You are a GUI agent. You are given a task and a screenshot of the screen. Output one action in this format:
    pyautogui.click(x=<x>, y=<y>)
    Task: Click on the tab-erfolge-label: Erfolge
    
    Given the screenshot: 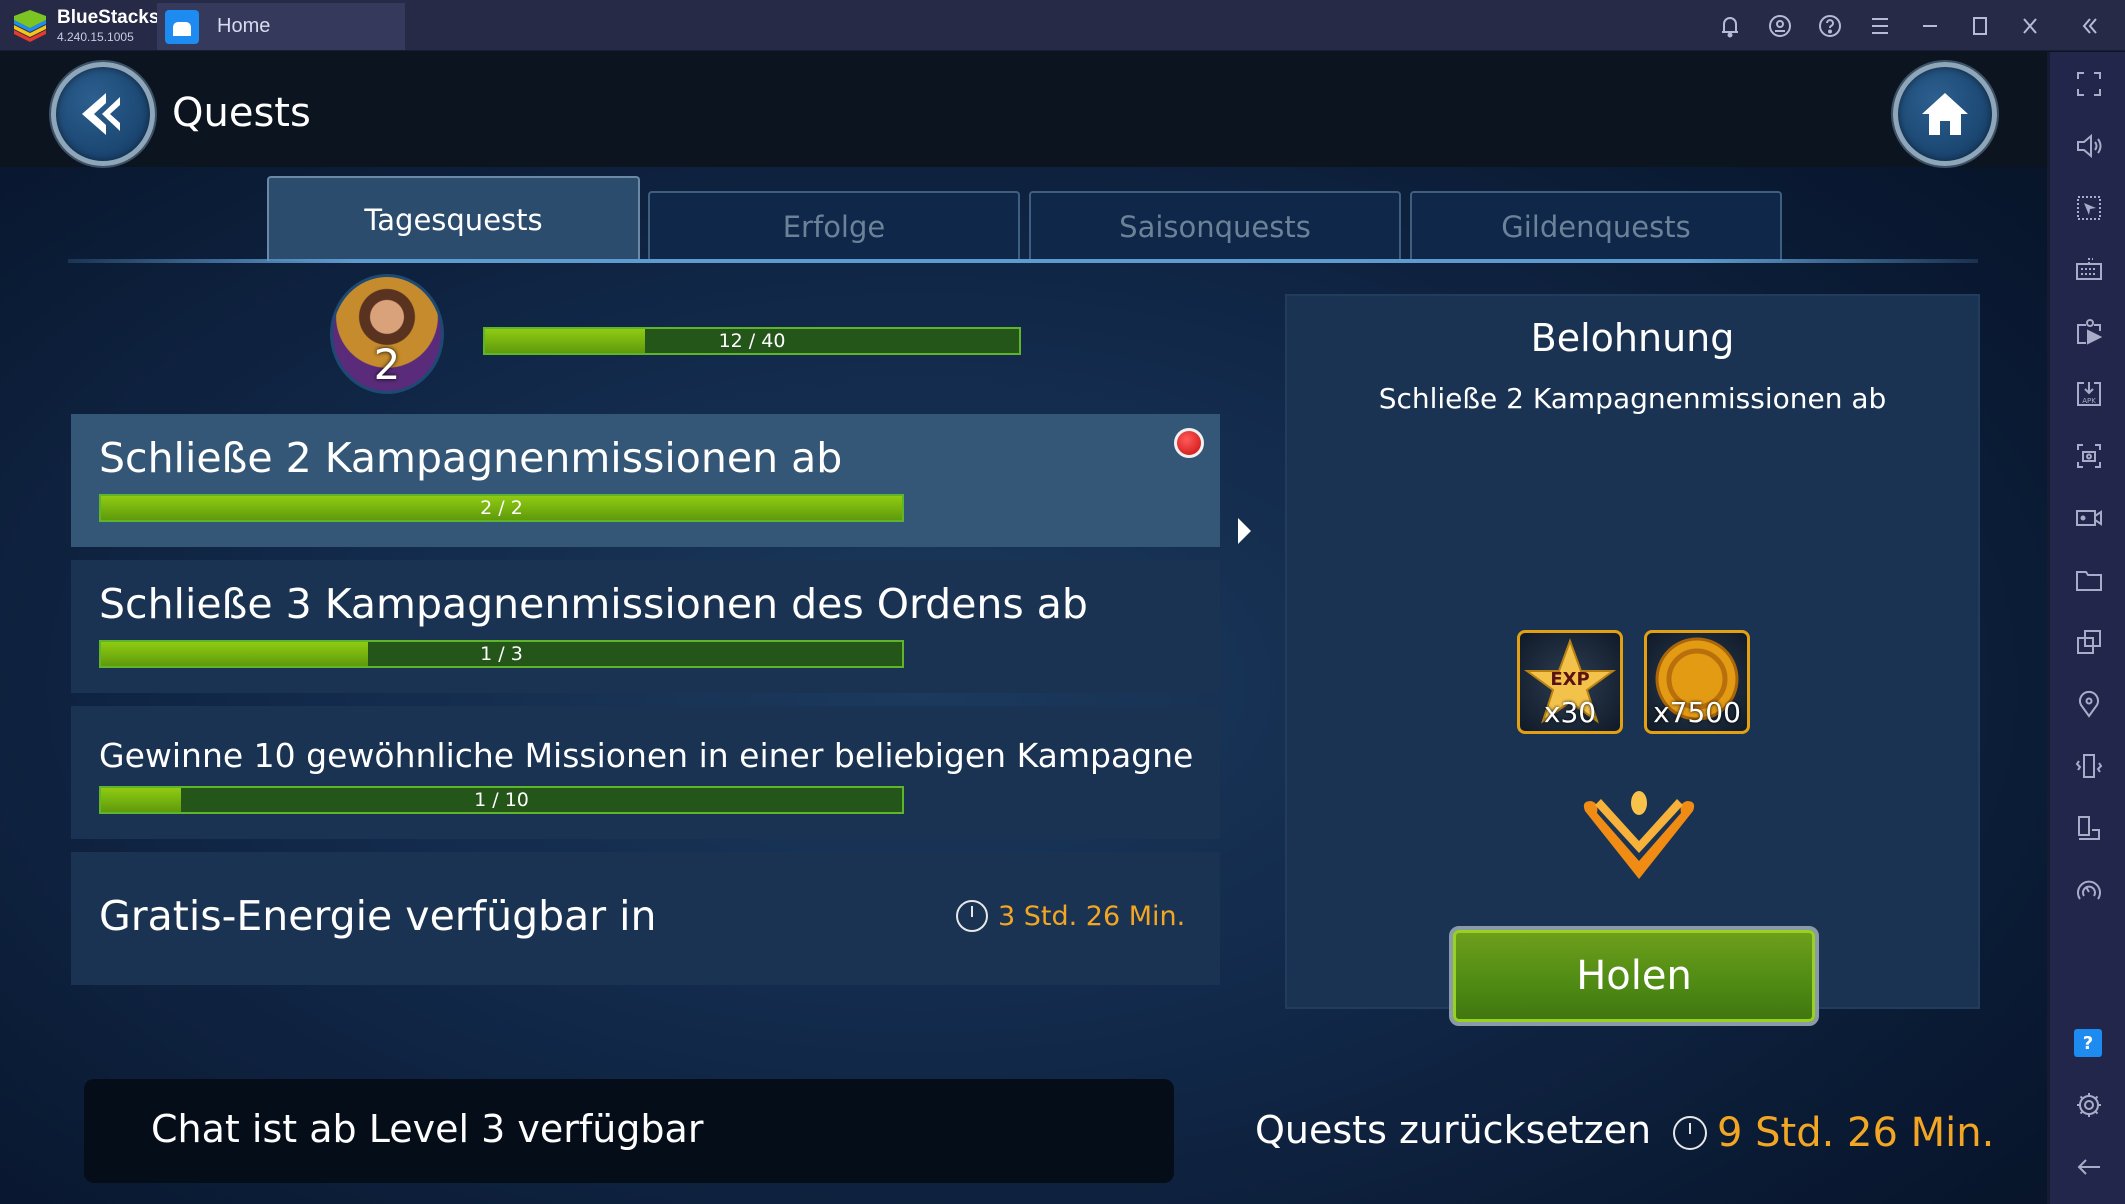 What is the action you would take?
    pyautogui.click(x=834, y=227)
    